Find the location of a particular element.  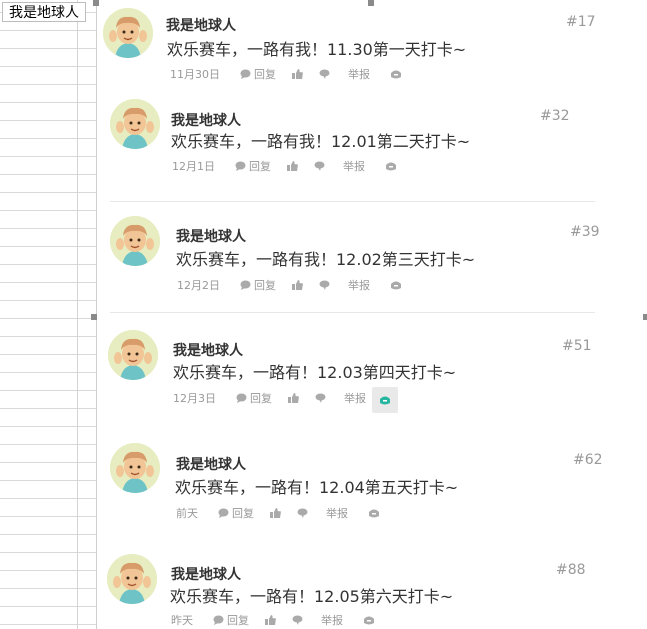

floor-number: #32 is located at coordinates (555, 116).